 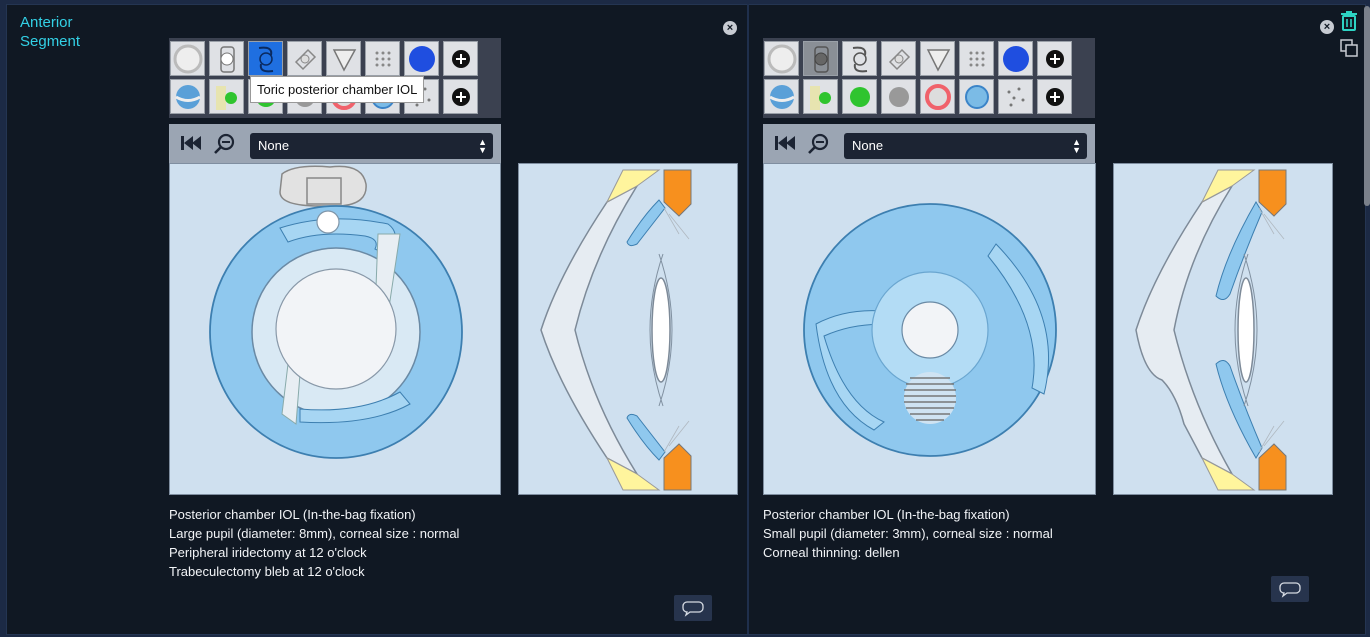 What do you see at coordinates (267, 571) in the screenshot?
I see `description-line: Trabeculectomy bleb at 12 o'clock` at bounding box center [267, 571].